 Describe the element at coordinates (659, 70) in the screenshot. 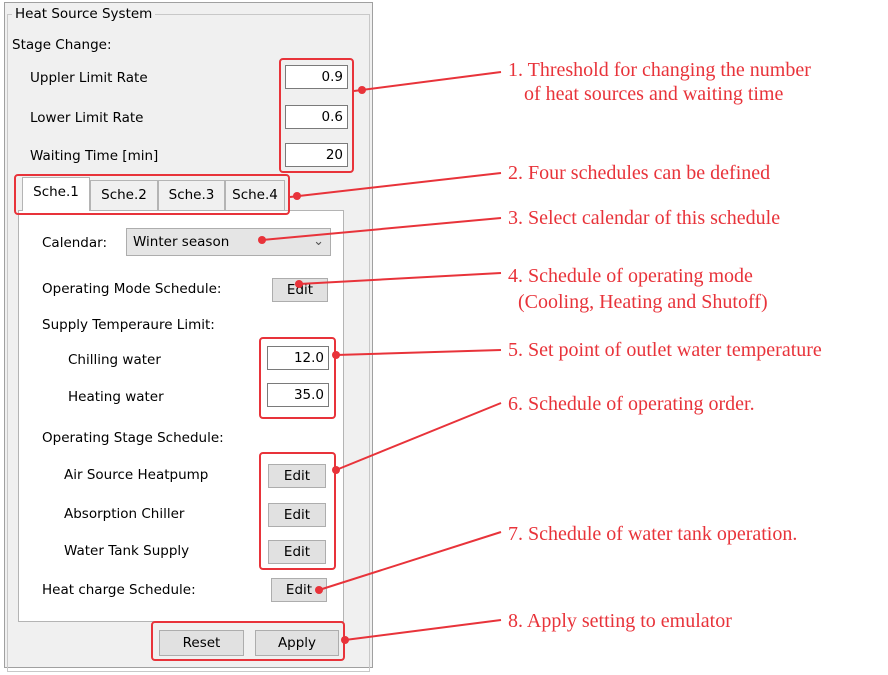

I see `annotation-1-line1: 1. Threshold for changing the number` at that location.